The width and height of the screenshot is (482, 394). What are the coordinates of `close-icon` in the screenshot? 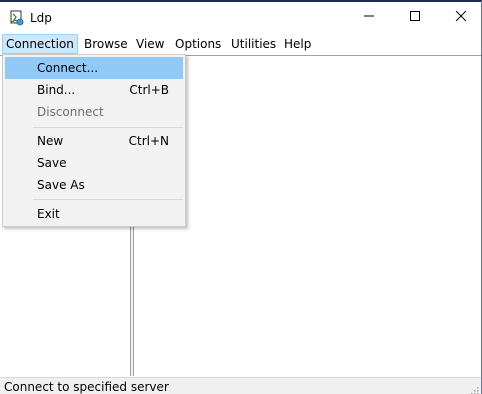 It's located at (461, 17).